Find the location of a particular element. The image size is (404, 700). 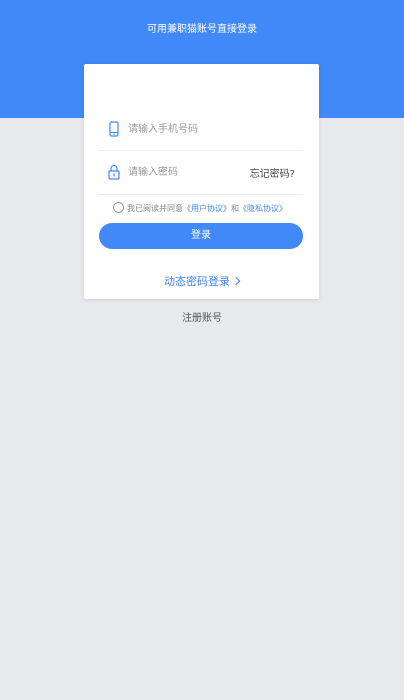

header-title: 可用兼职猫账号直接登录 is located at coordinates (202, 29).